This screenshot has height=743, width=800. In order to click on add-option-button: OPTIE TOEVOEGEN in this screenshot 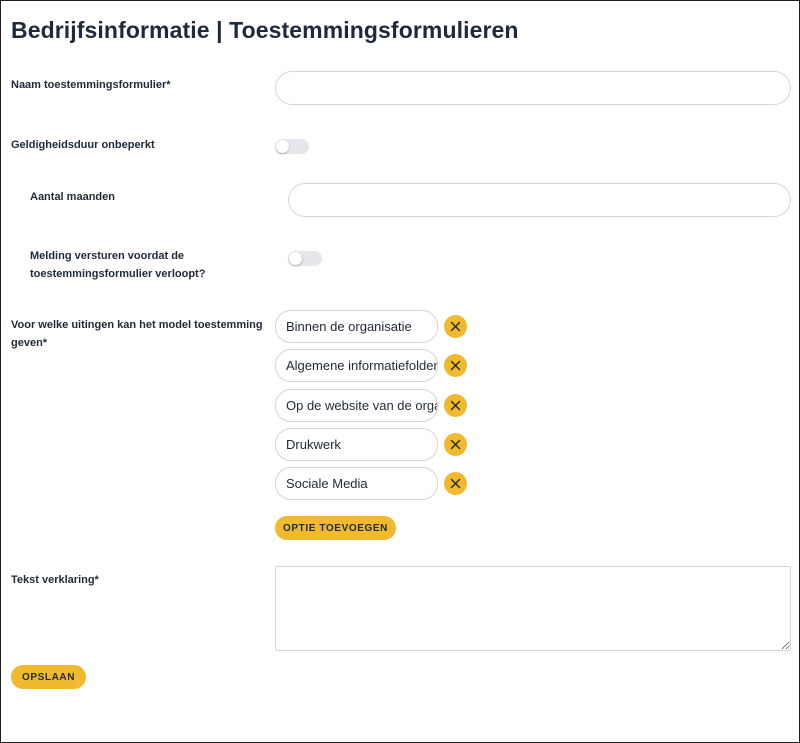, I will do `click(335, 528)`.